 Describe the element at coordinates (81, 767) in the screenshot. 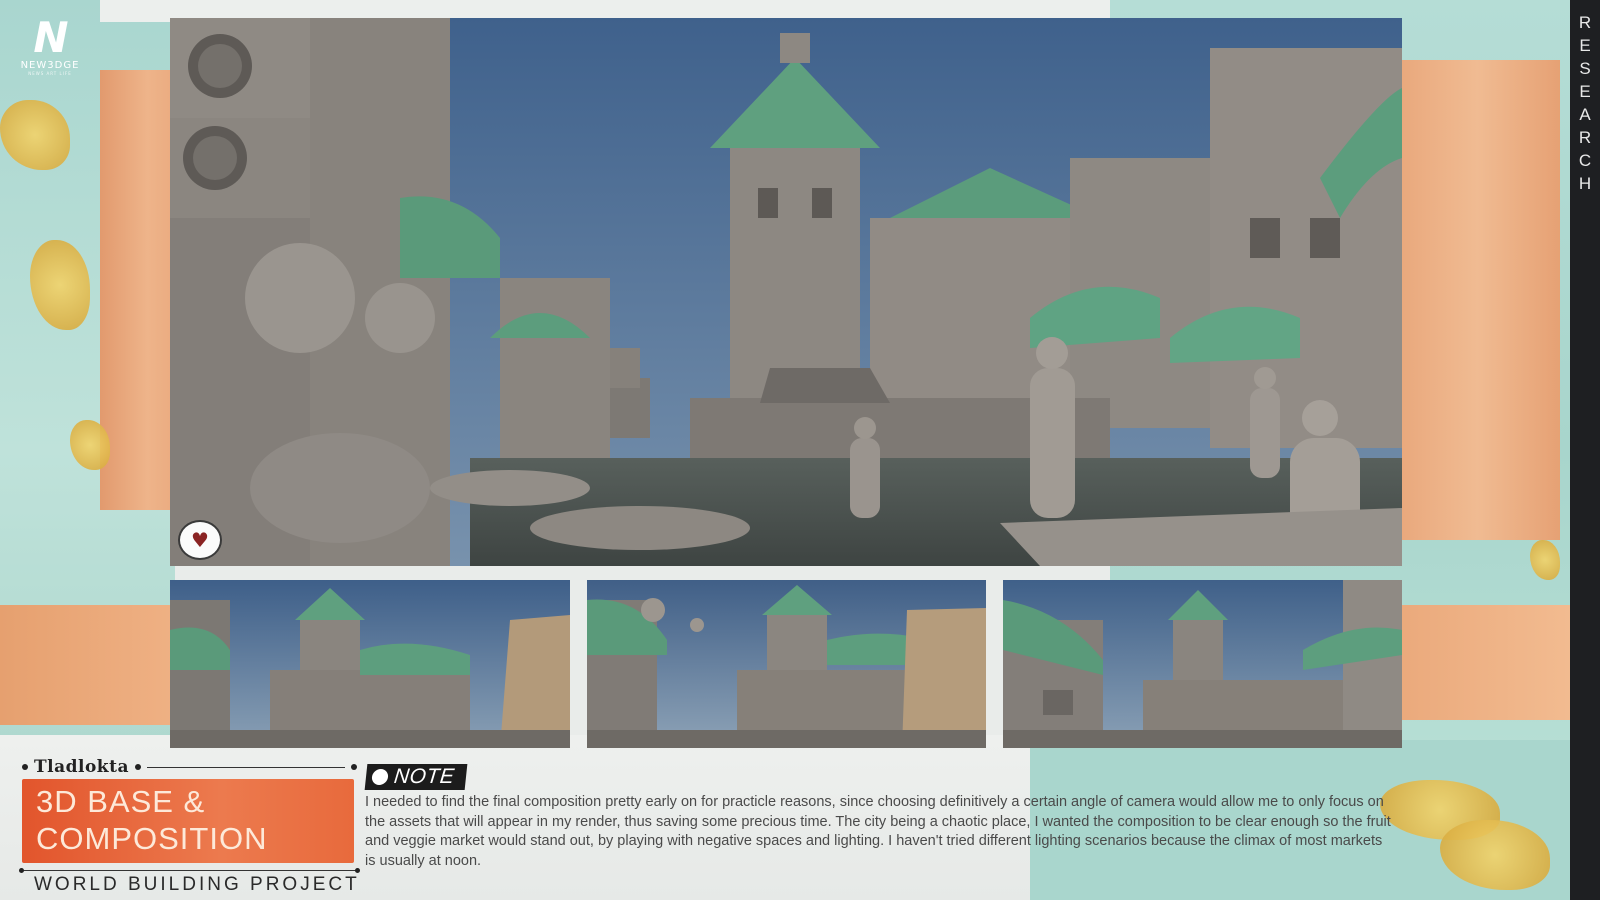

I see `project-name: Tladlokta` at that location.